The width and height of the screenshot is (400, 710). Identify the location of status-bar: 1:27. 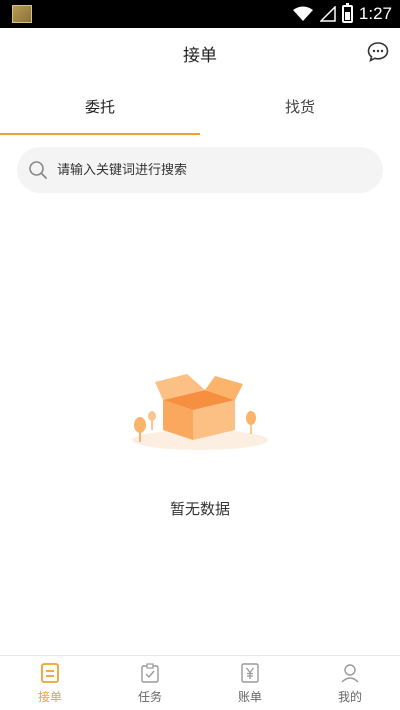
(200, 14).